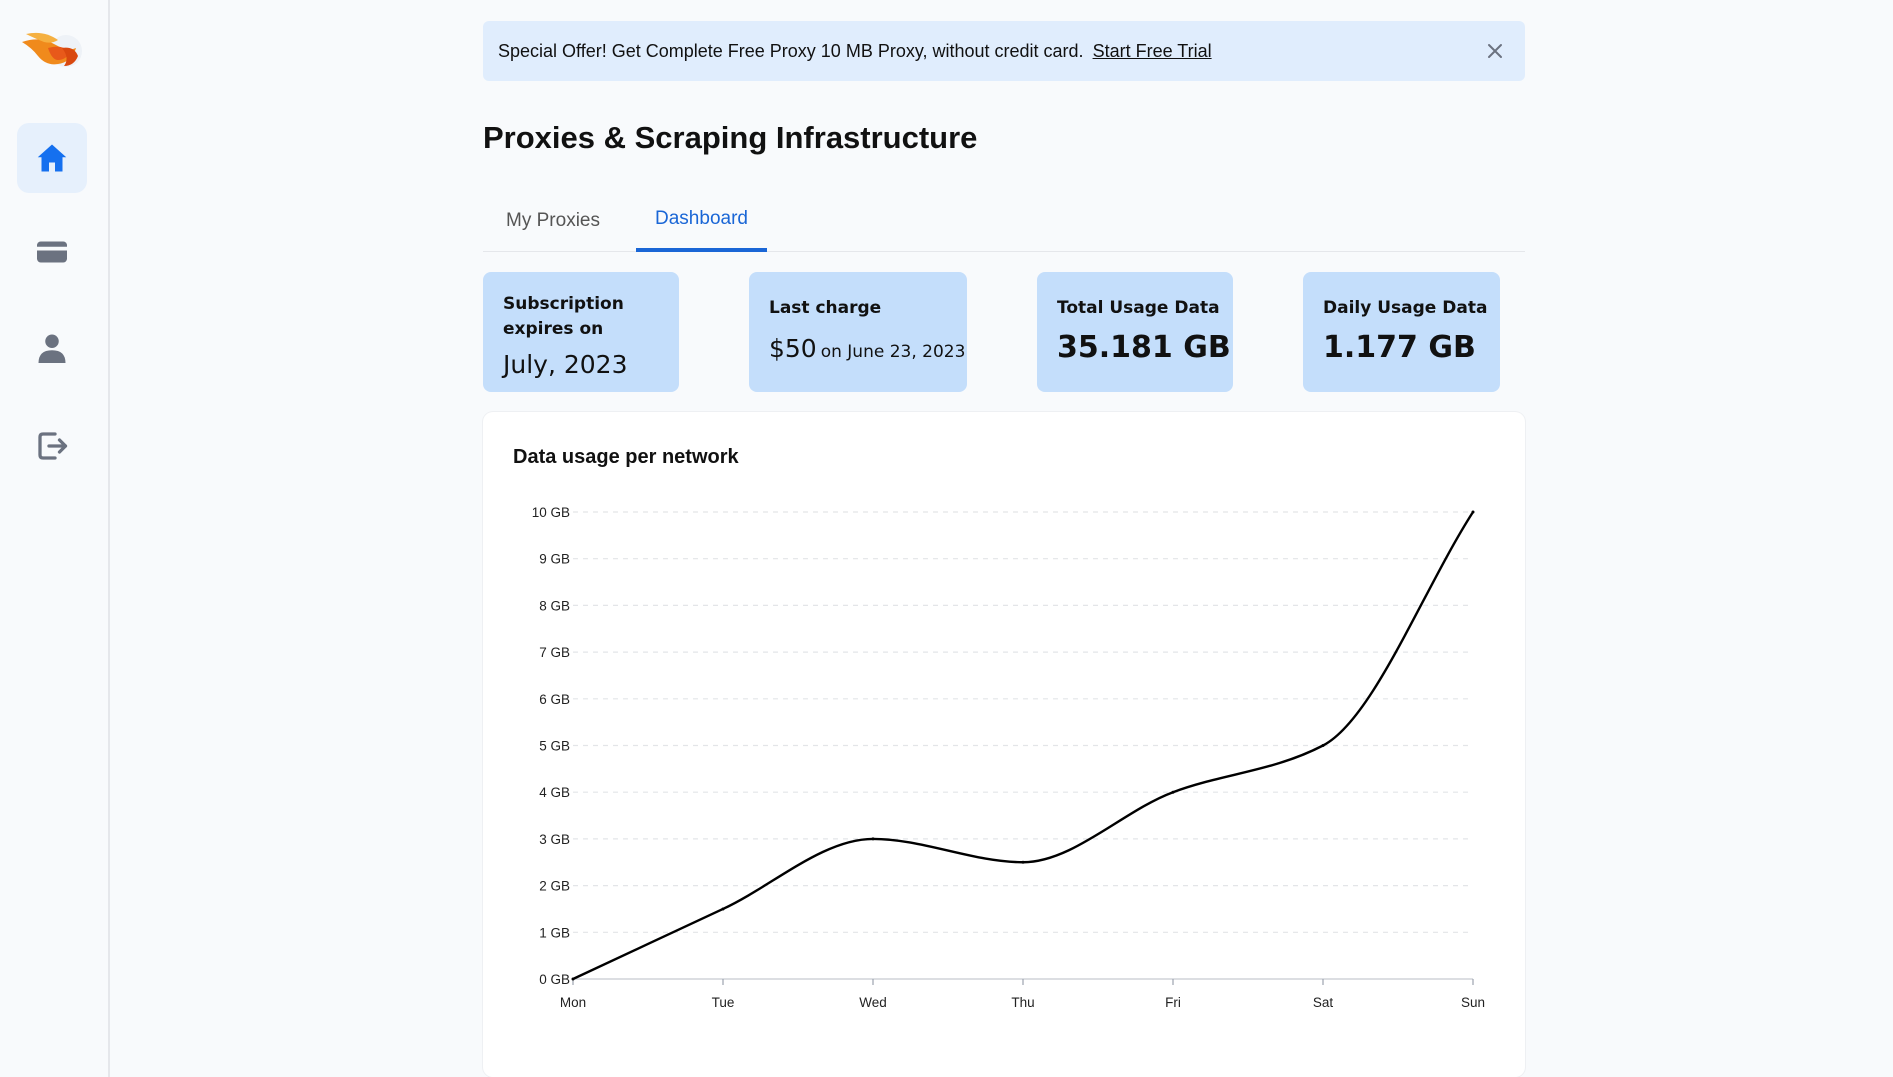 The width and height of the screenshot is (1893, 1077). Describe the element at coordinates (51, 50) in the screenshot. I see `brand-logo` at that location.